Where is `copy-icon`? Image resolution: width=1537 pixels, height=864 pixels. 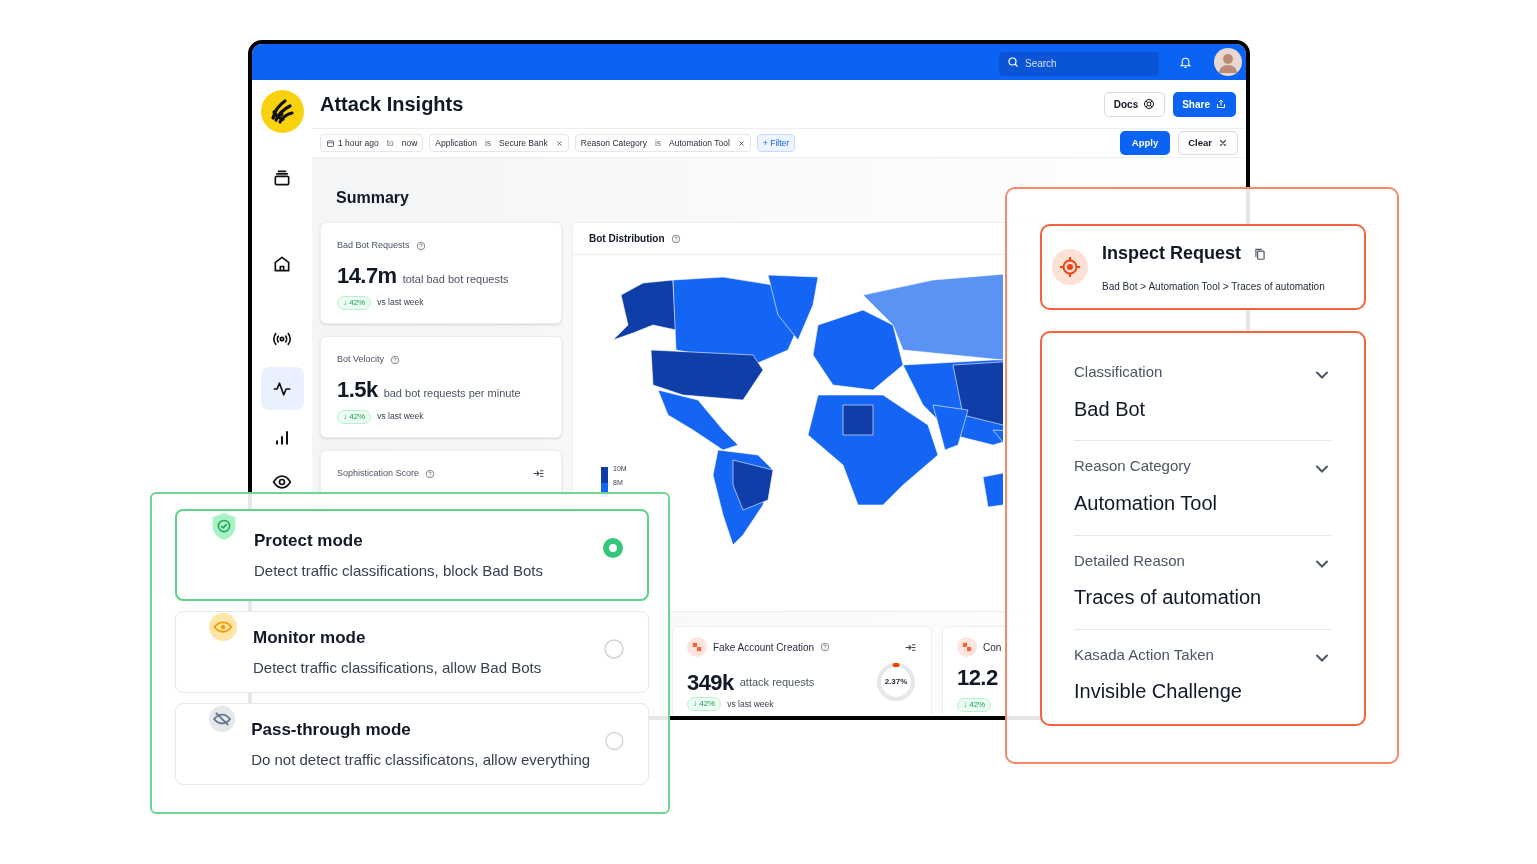
copy-icon is located at coordinates (1260, 253).